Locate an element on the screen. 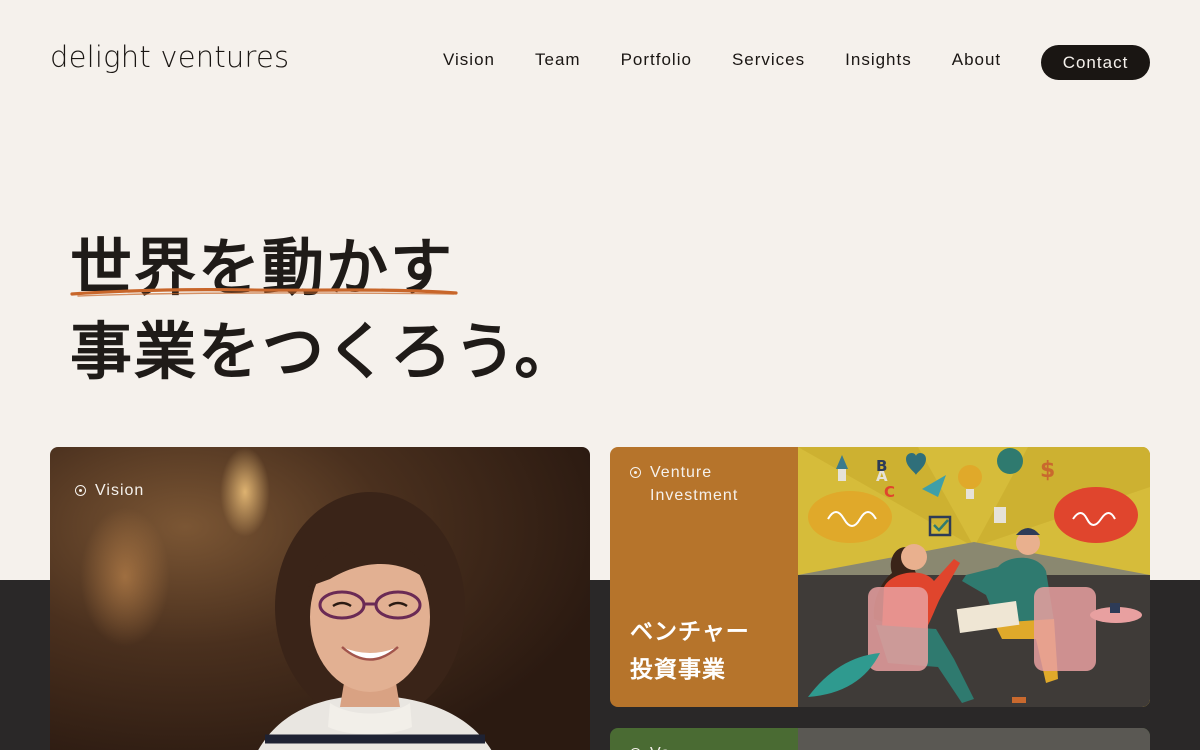  nav-vision: Vision is located at coordinates (469, 60).